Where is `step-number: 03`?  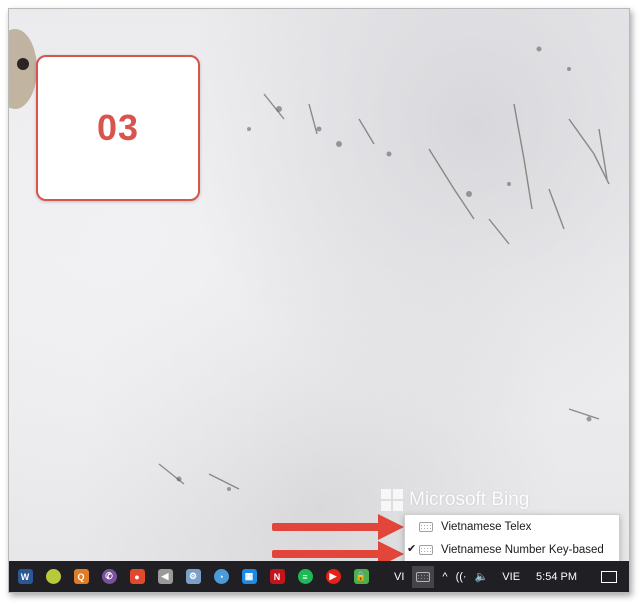
step-number: 03 is located at coordinates (118, 127).